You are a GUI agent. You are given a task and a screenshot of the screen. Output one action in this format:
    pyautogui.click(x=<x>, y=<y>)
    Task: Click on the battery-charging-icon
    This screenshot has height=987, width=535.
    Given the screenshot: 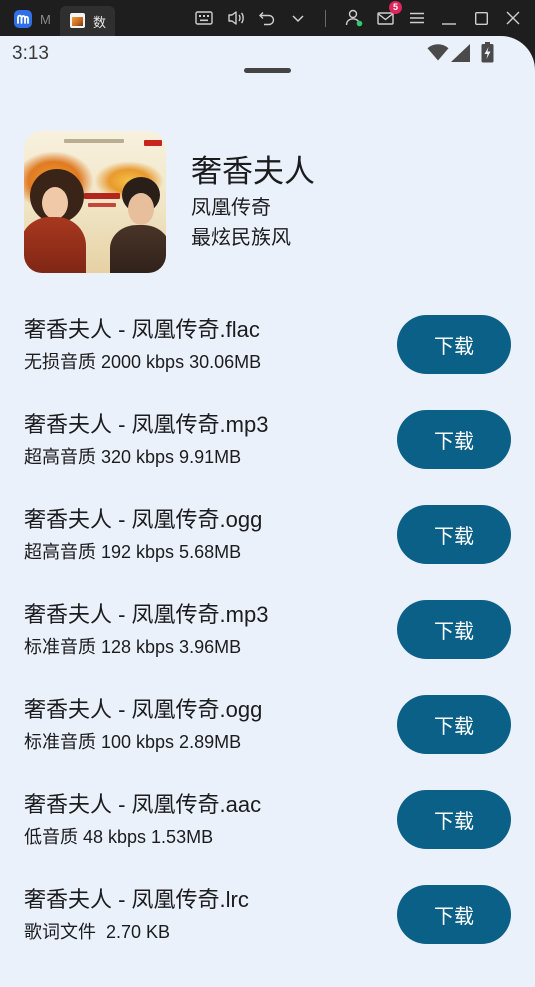 What is the action you would take?
    pyautogui.click(x=487, y=52)
    